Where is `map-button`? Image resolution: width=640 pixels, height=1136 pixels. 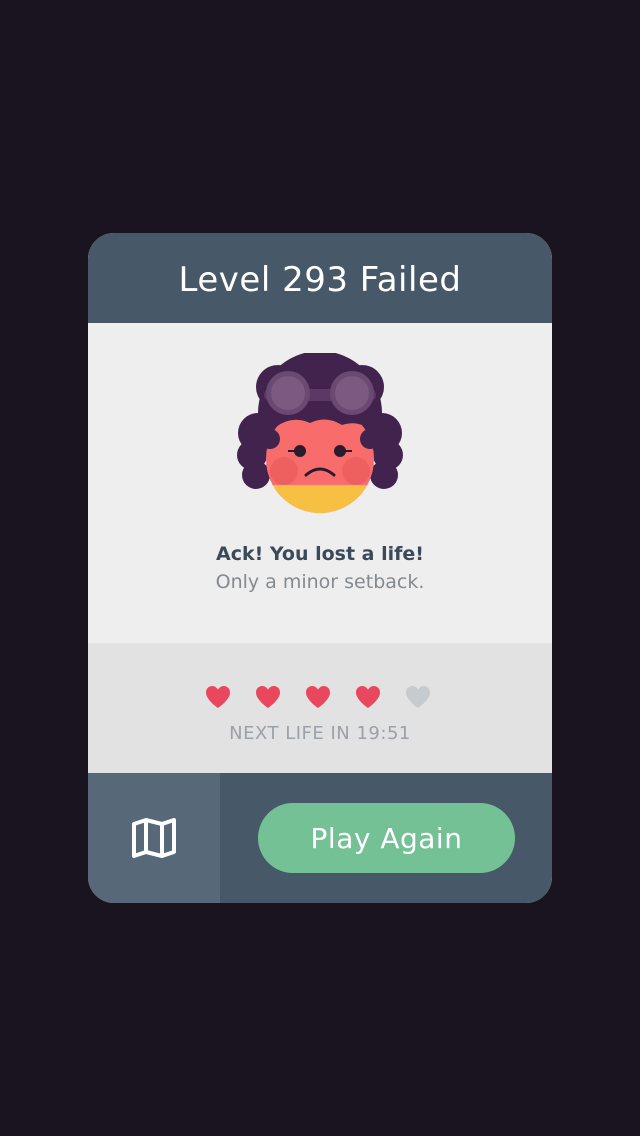
map-button is located at coordinates (154, 838).